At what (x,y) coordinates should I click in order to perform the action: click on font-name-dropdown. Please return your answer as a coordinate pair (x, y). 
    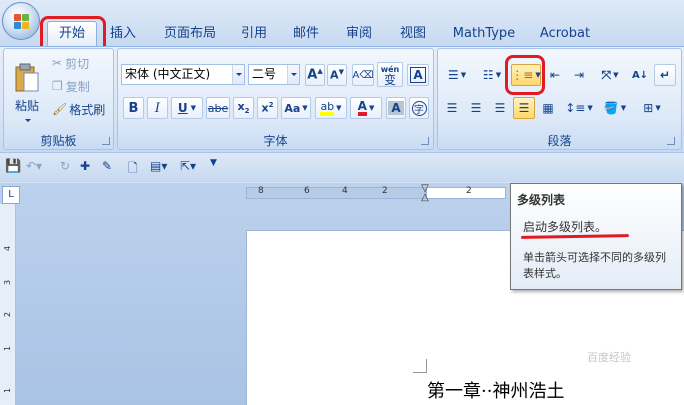
    Looking at the image, I should click on (238, 74).